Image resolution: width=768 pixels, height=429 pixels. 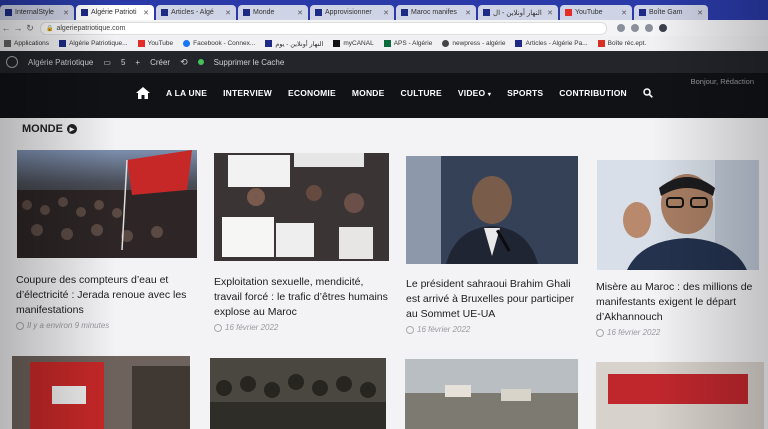 What do you see at coordinates (6, 28) in the screenshot?
I see `back-icon: ←` at bounding box center [6, 28].